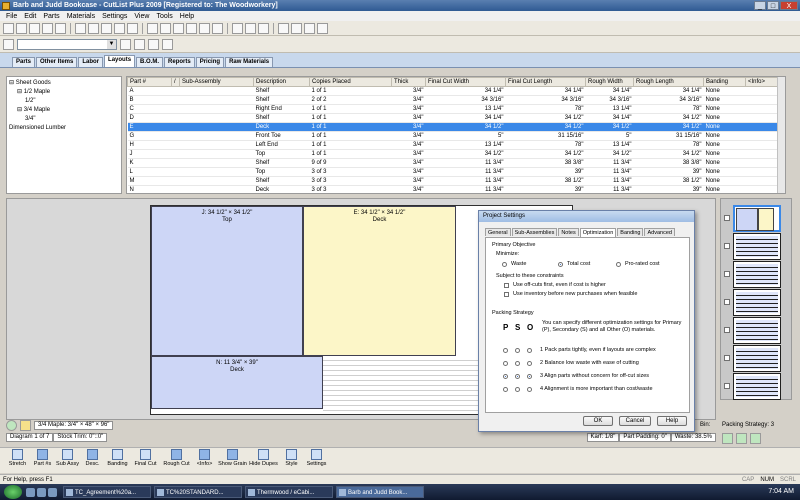  What do you see at coordinates (465, 82) in the screenshot?
I see `column-header: Final Cut Width` at bounding box center [465, 82].